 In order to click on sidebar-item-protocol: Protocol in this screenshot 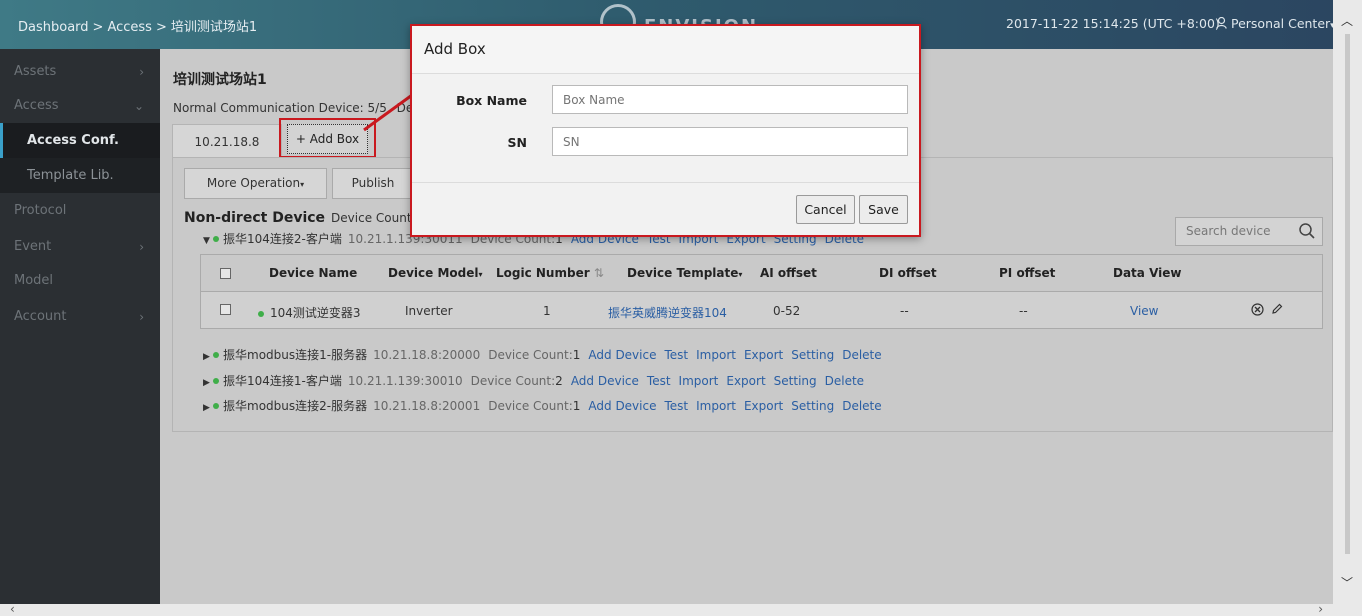, I will do `click(80, 211)`.